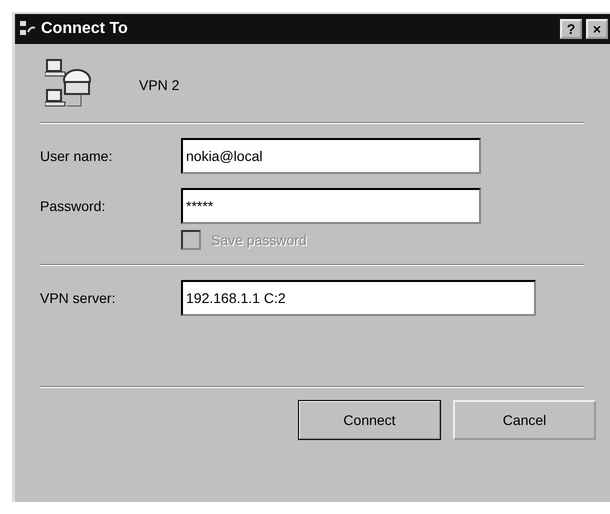 This screenshot has height=514, width=610. I want to click on window-title: Connect To, so click(85, 29).